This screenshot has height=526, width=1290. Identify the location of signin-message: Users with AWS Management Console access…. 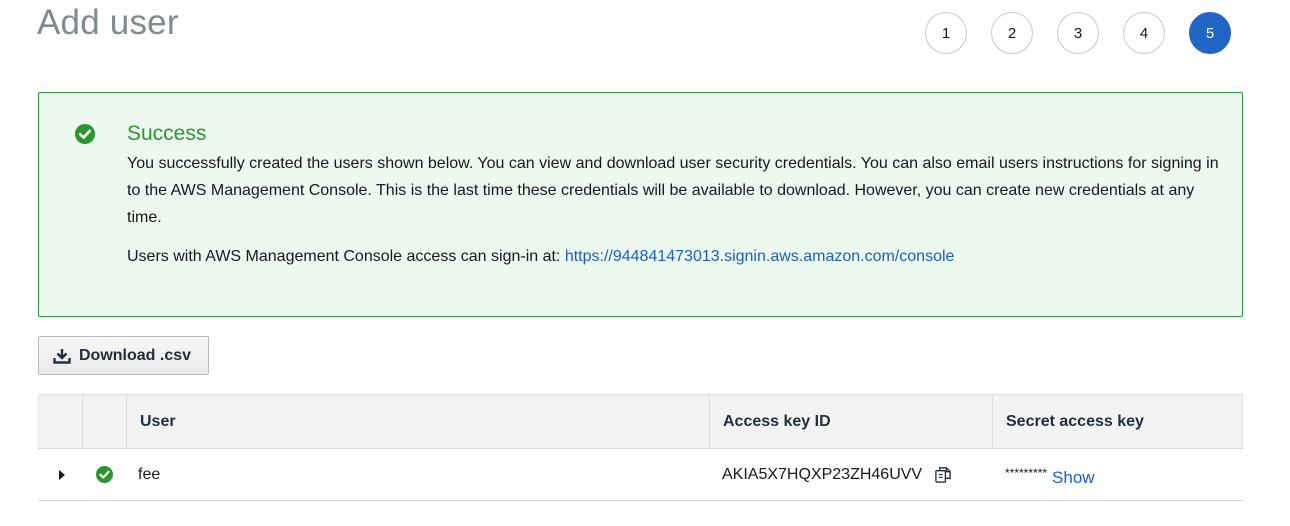
(540, 257).